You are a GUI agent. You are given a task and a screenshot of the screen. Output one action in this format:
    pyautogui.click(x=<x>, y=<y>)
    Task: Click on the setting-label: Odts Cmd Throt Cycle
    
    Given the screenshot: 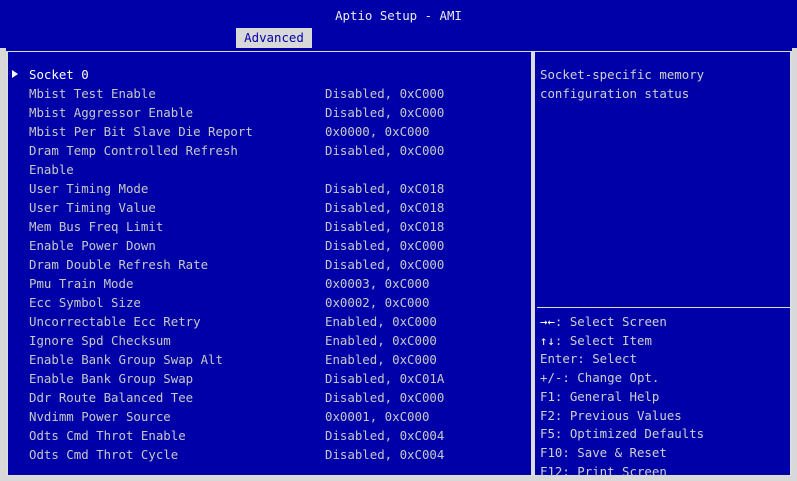 What is the action you would take?
    pyautogui.click(x=104, y=454)
    